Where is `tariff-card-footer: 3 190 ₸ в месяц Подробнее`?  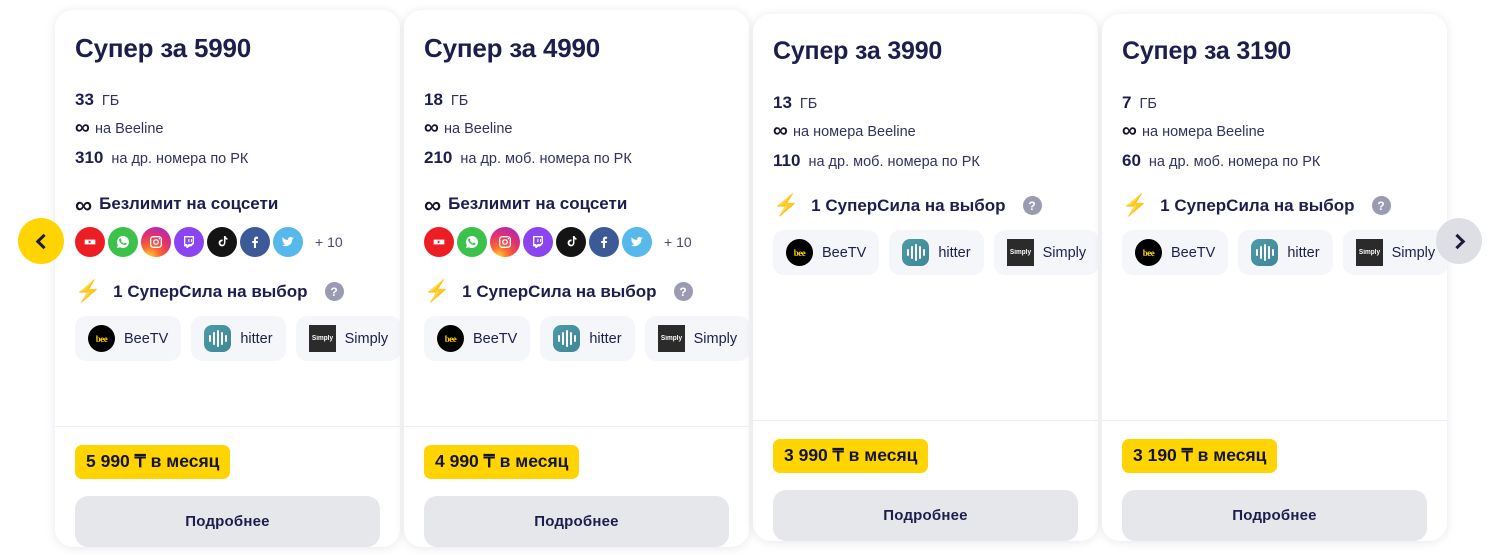 tariff-card-footer: 3 190 ₸ в месяц Подробнее is located at coordinates (1274, 480).